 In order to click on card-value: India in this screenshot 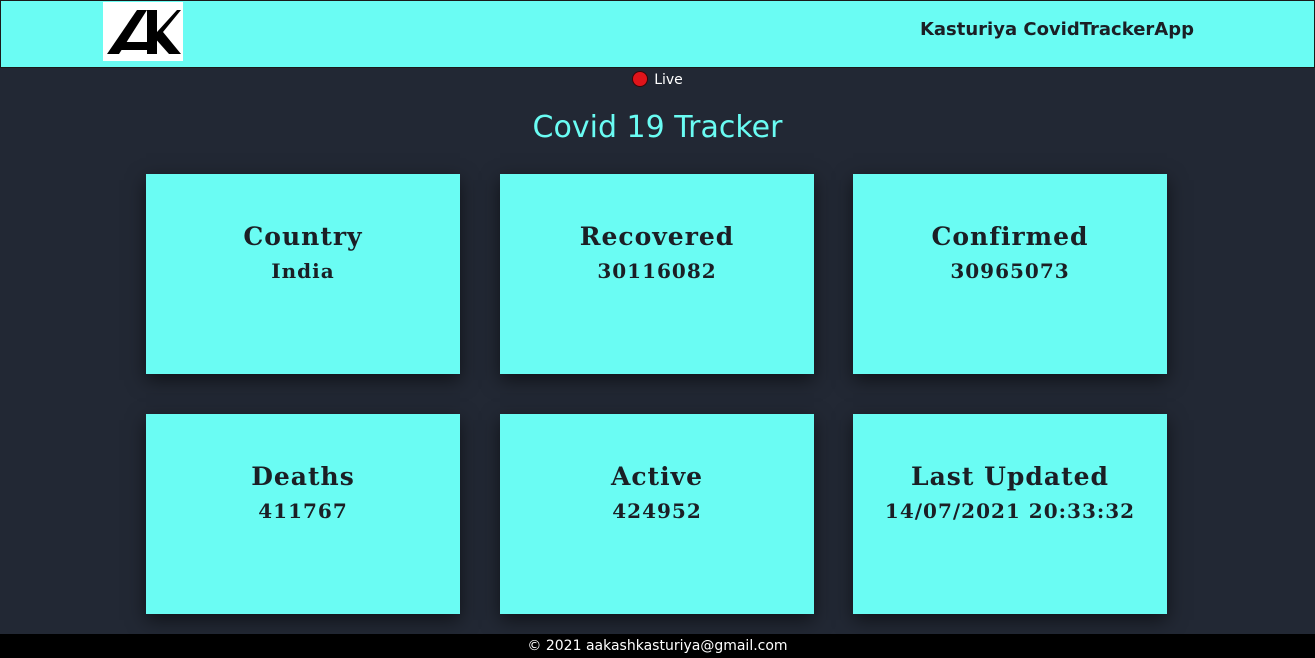, I will do `click(303, 271)`.